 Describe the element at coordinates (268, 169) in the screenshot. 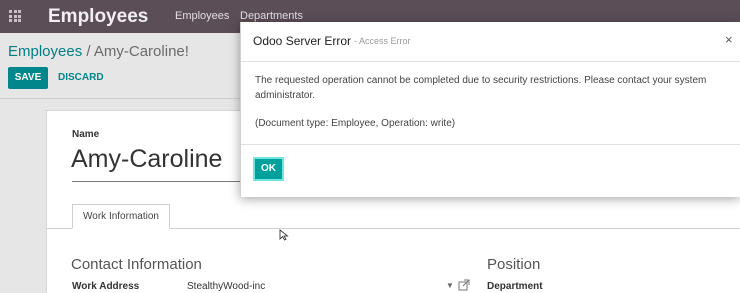

I see `ok-button: OK` at that location.